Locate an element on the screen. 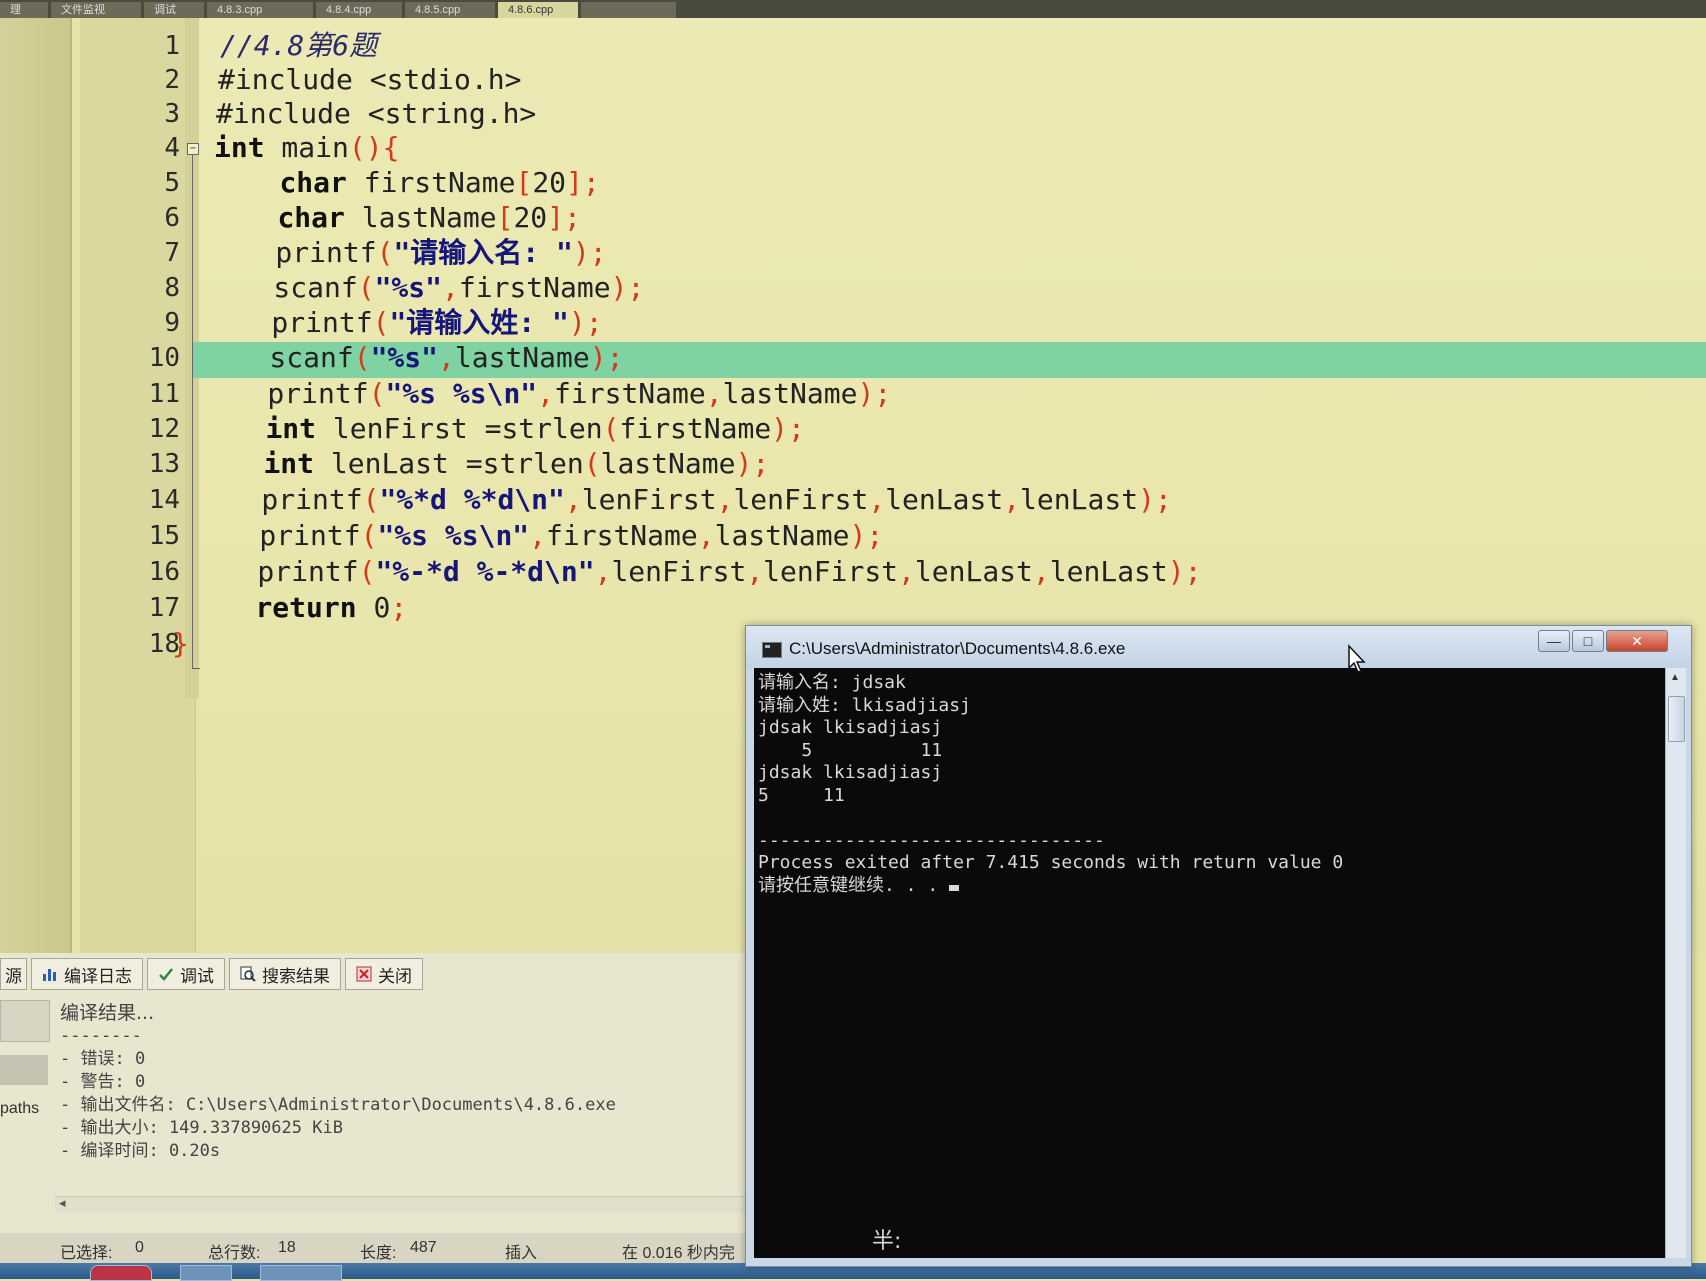  project-sidebar is located at coordinates (36, 485).